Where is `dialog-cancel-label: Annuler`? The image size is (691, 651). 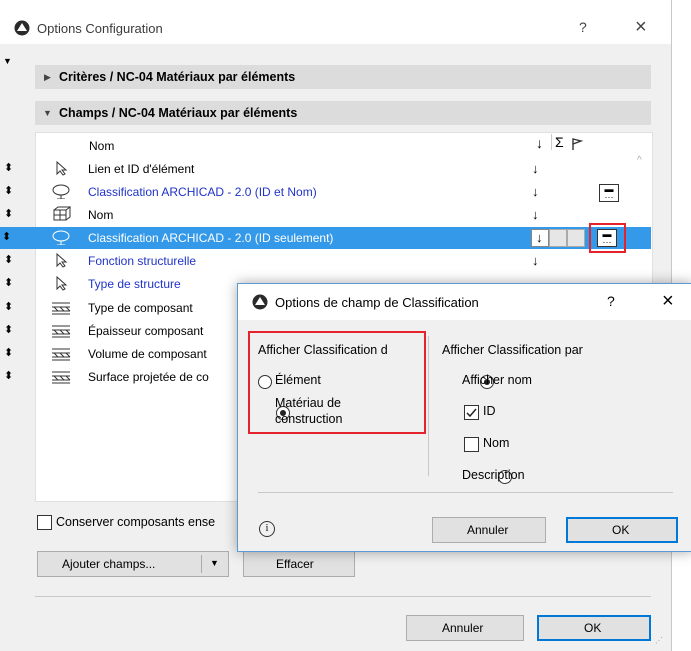 dialog-cancel-label: Annuler is located at coordinates (488, 530).